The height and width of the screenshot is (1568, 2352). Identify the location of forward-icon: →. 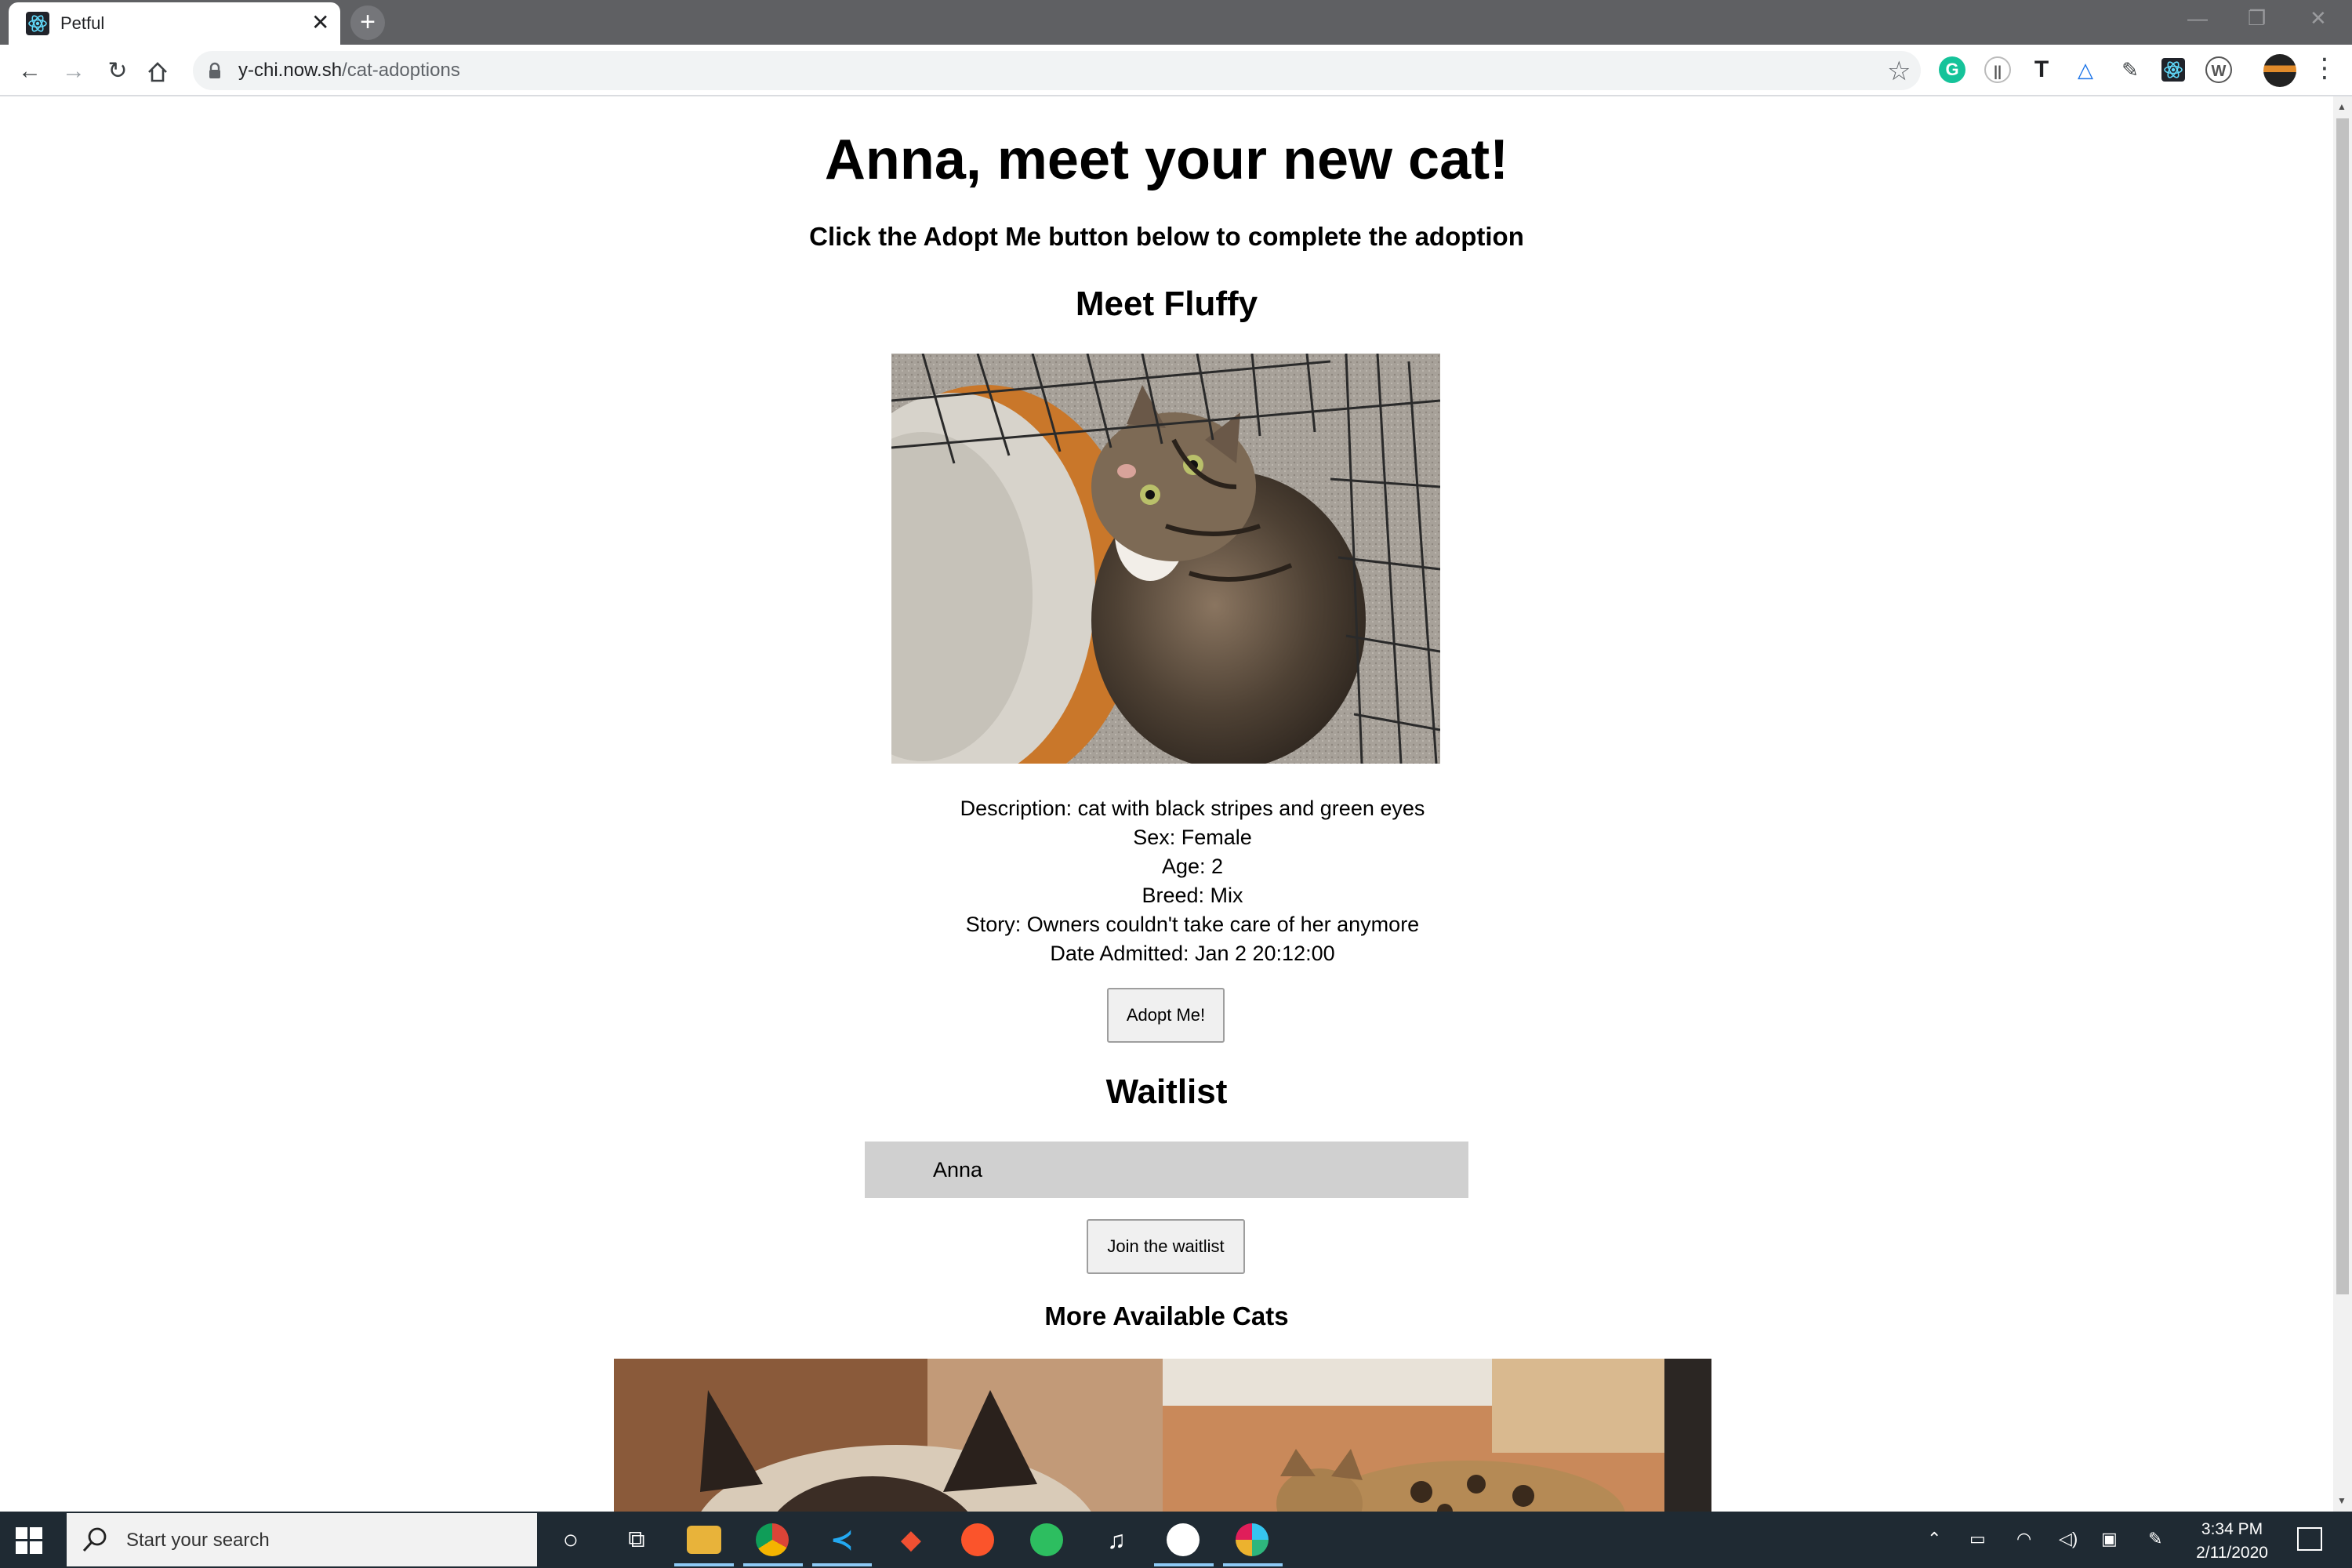
(73, 71).